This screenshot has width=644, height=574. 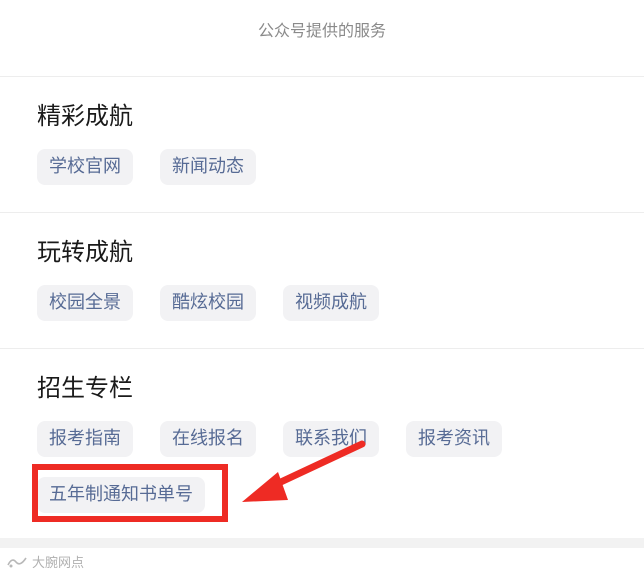 I want to click on watermark: 大腕网点, so click(x=45, y=561).